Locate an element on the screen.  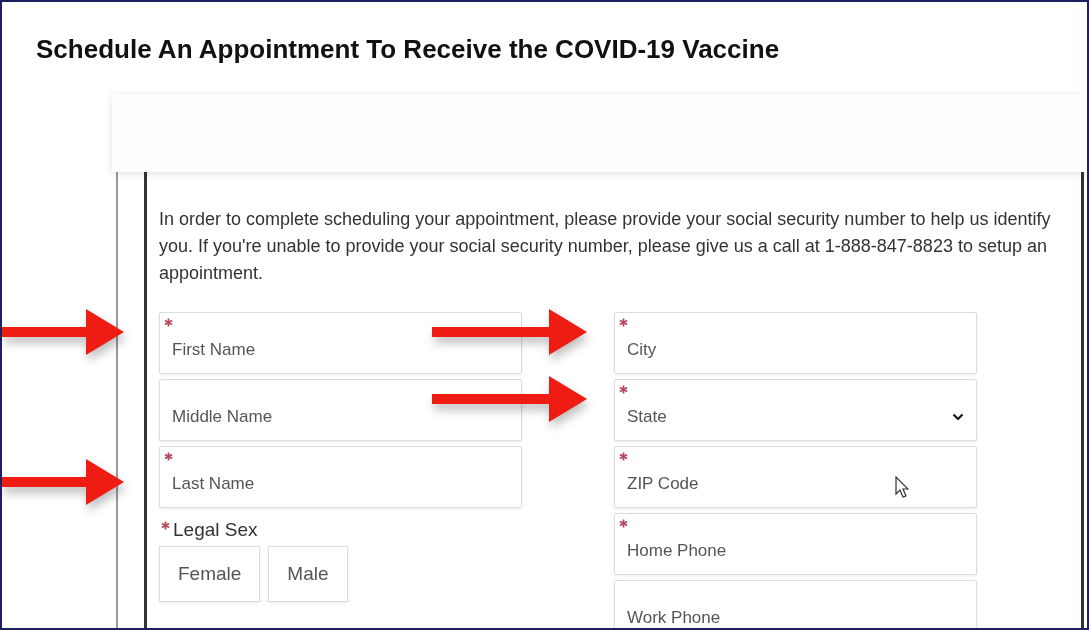
option-button: Male is located at coordinates (308, 574).